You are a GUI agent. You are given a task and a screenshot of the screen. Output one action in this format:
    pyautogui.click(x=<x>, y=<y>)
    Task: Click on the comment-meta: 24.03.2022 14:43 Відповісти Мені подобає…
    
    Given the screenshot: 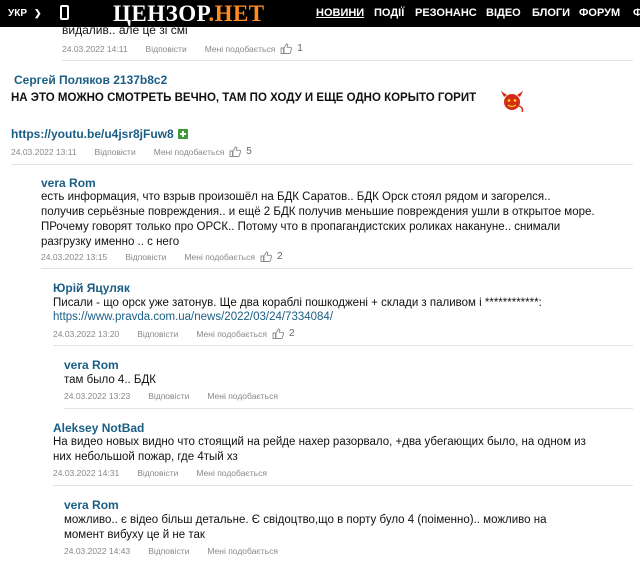 What is the action you would take?
    pyautogui.click(x=171, y=551)
    